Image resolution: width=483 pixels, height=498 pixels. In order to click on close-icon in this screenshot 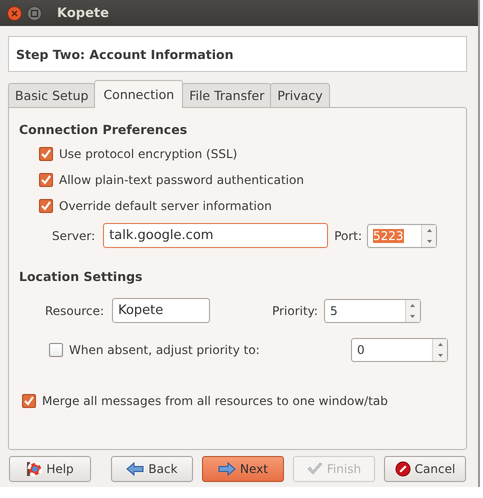, I will do `click(14, 13)`.